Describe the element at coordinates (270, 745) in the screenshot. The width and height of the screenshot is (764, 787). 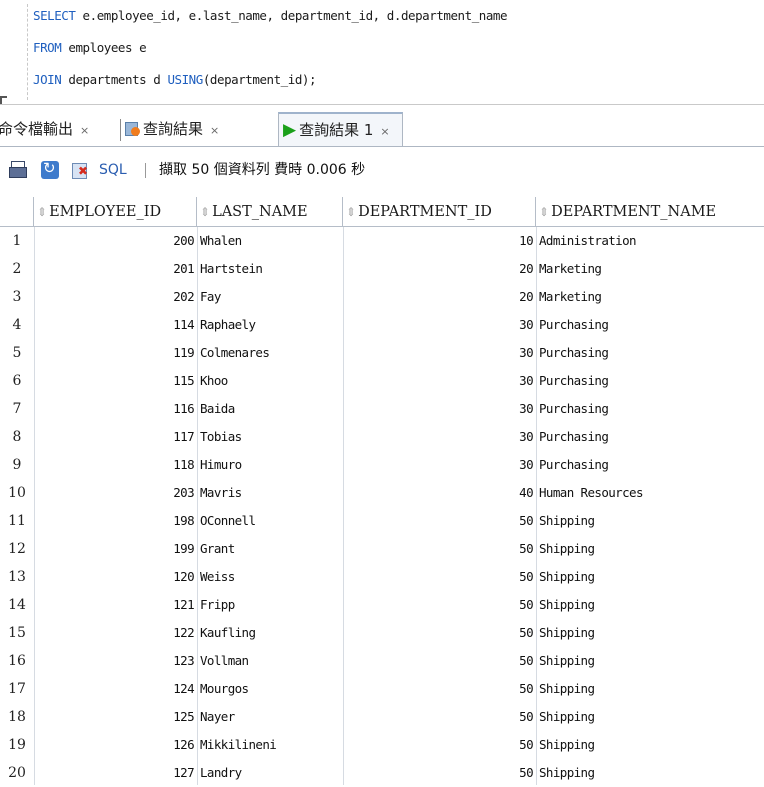
I see `cell-last-name: Mikkilineni` at that location.